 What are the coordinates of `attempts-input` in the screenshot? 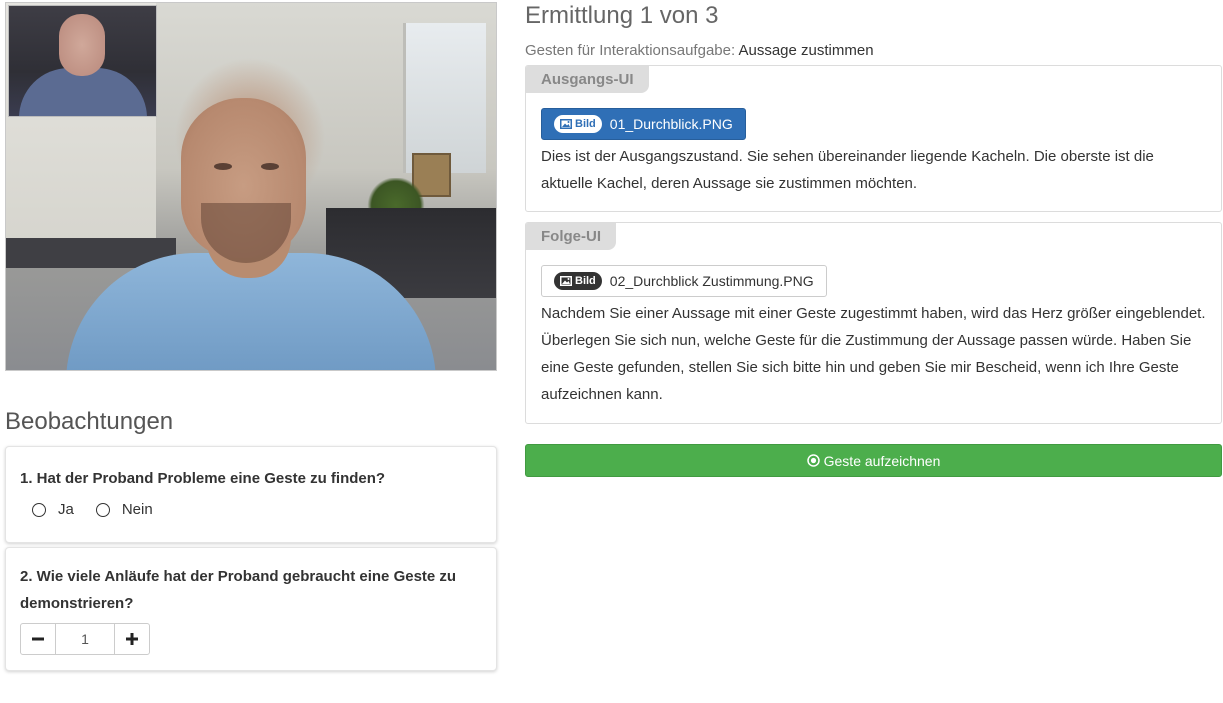 It's located at (85, 639).